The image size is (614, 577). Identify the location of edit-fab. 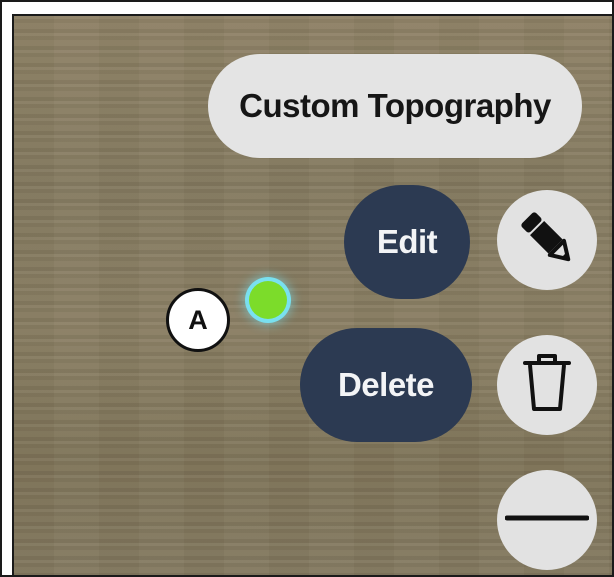
(547, 240).